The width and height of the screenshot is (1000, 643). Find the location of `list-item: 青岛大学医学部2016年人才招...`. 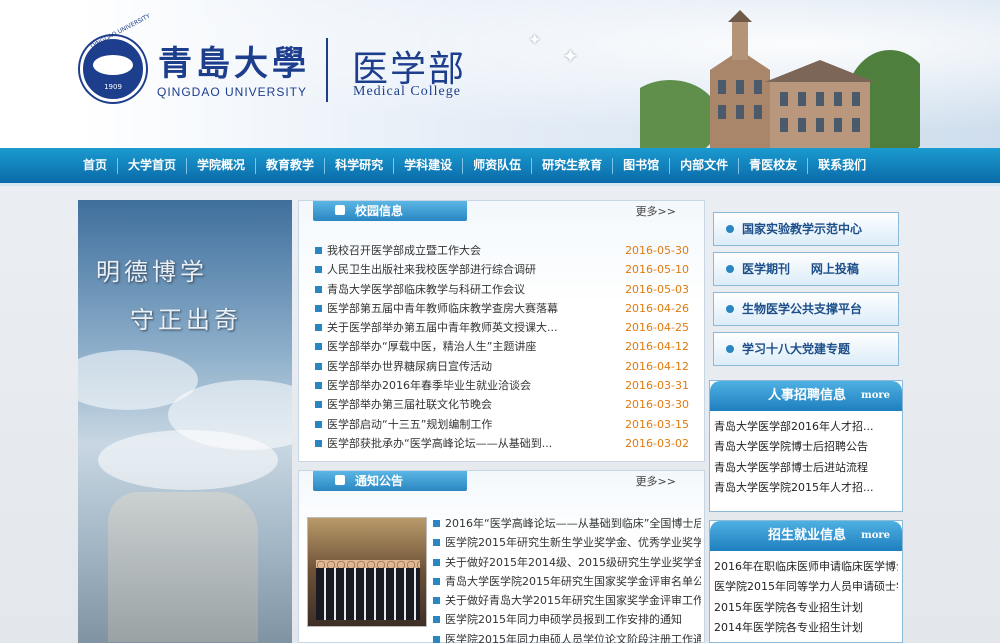

list-item: 青岛大学医学部2016年人才招... is located at coordinates (806, 427).